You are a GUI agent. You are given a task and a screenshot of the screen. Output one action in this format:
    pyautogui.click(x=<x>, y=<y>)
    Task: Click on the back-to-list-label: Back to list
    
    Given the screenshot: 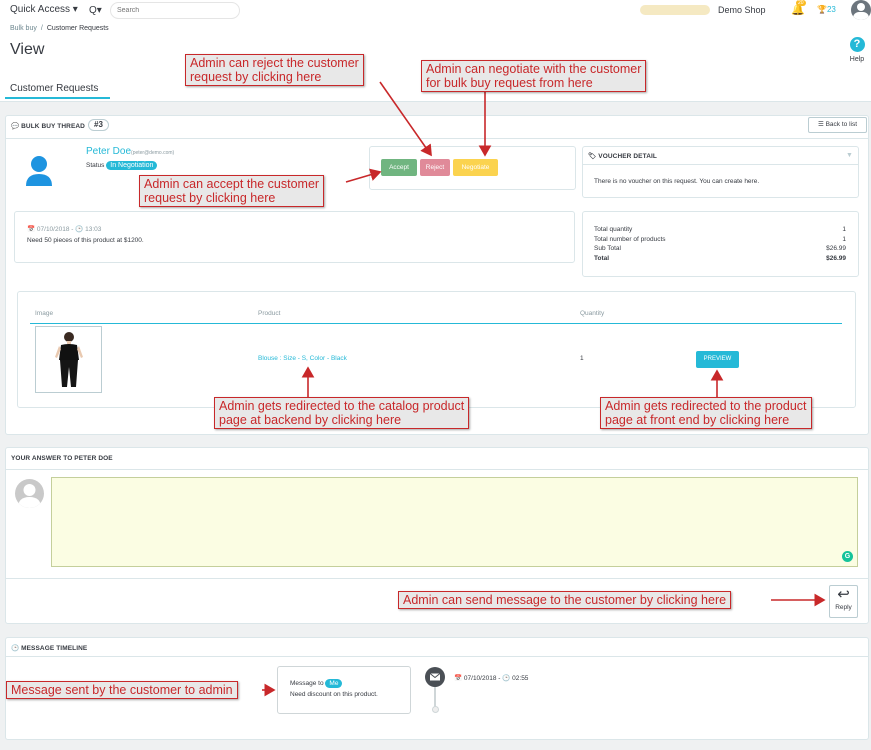 What is the action you would take?
    pyautogui.click(x=841, y=124)
    